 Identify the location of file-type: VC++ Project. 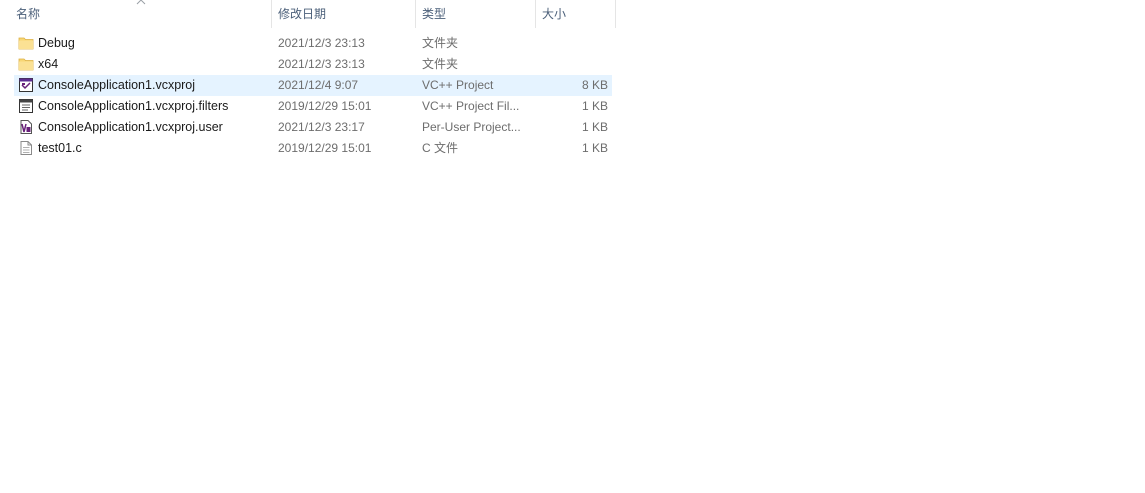
(458, 85).